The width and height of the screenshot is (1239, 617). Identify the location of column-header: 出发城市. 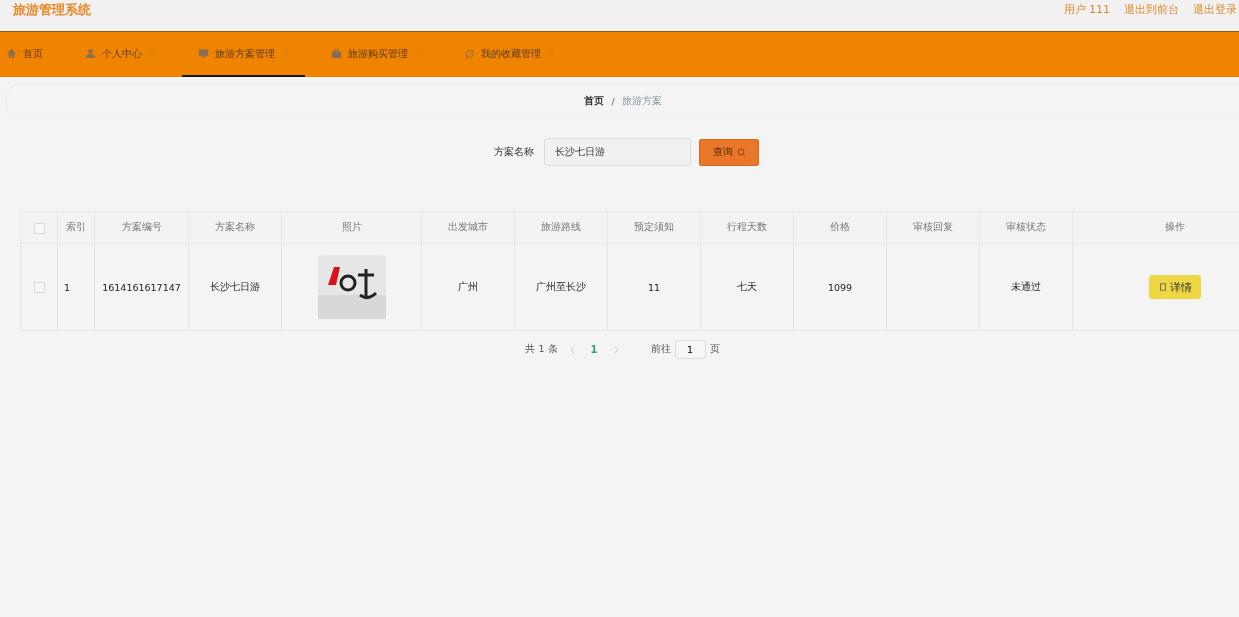
(468, 227).